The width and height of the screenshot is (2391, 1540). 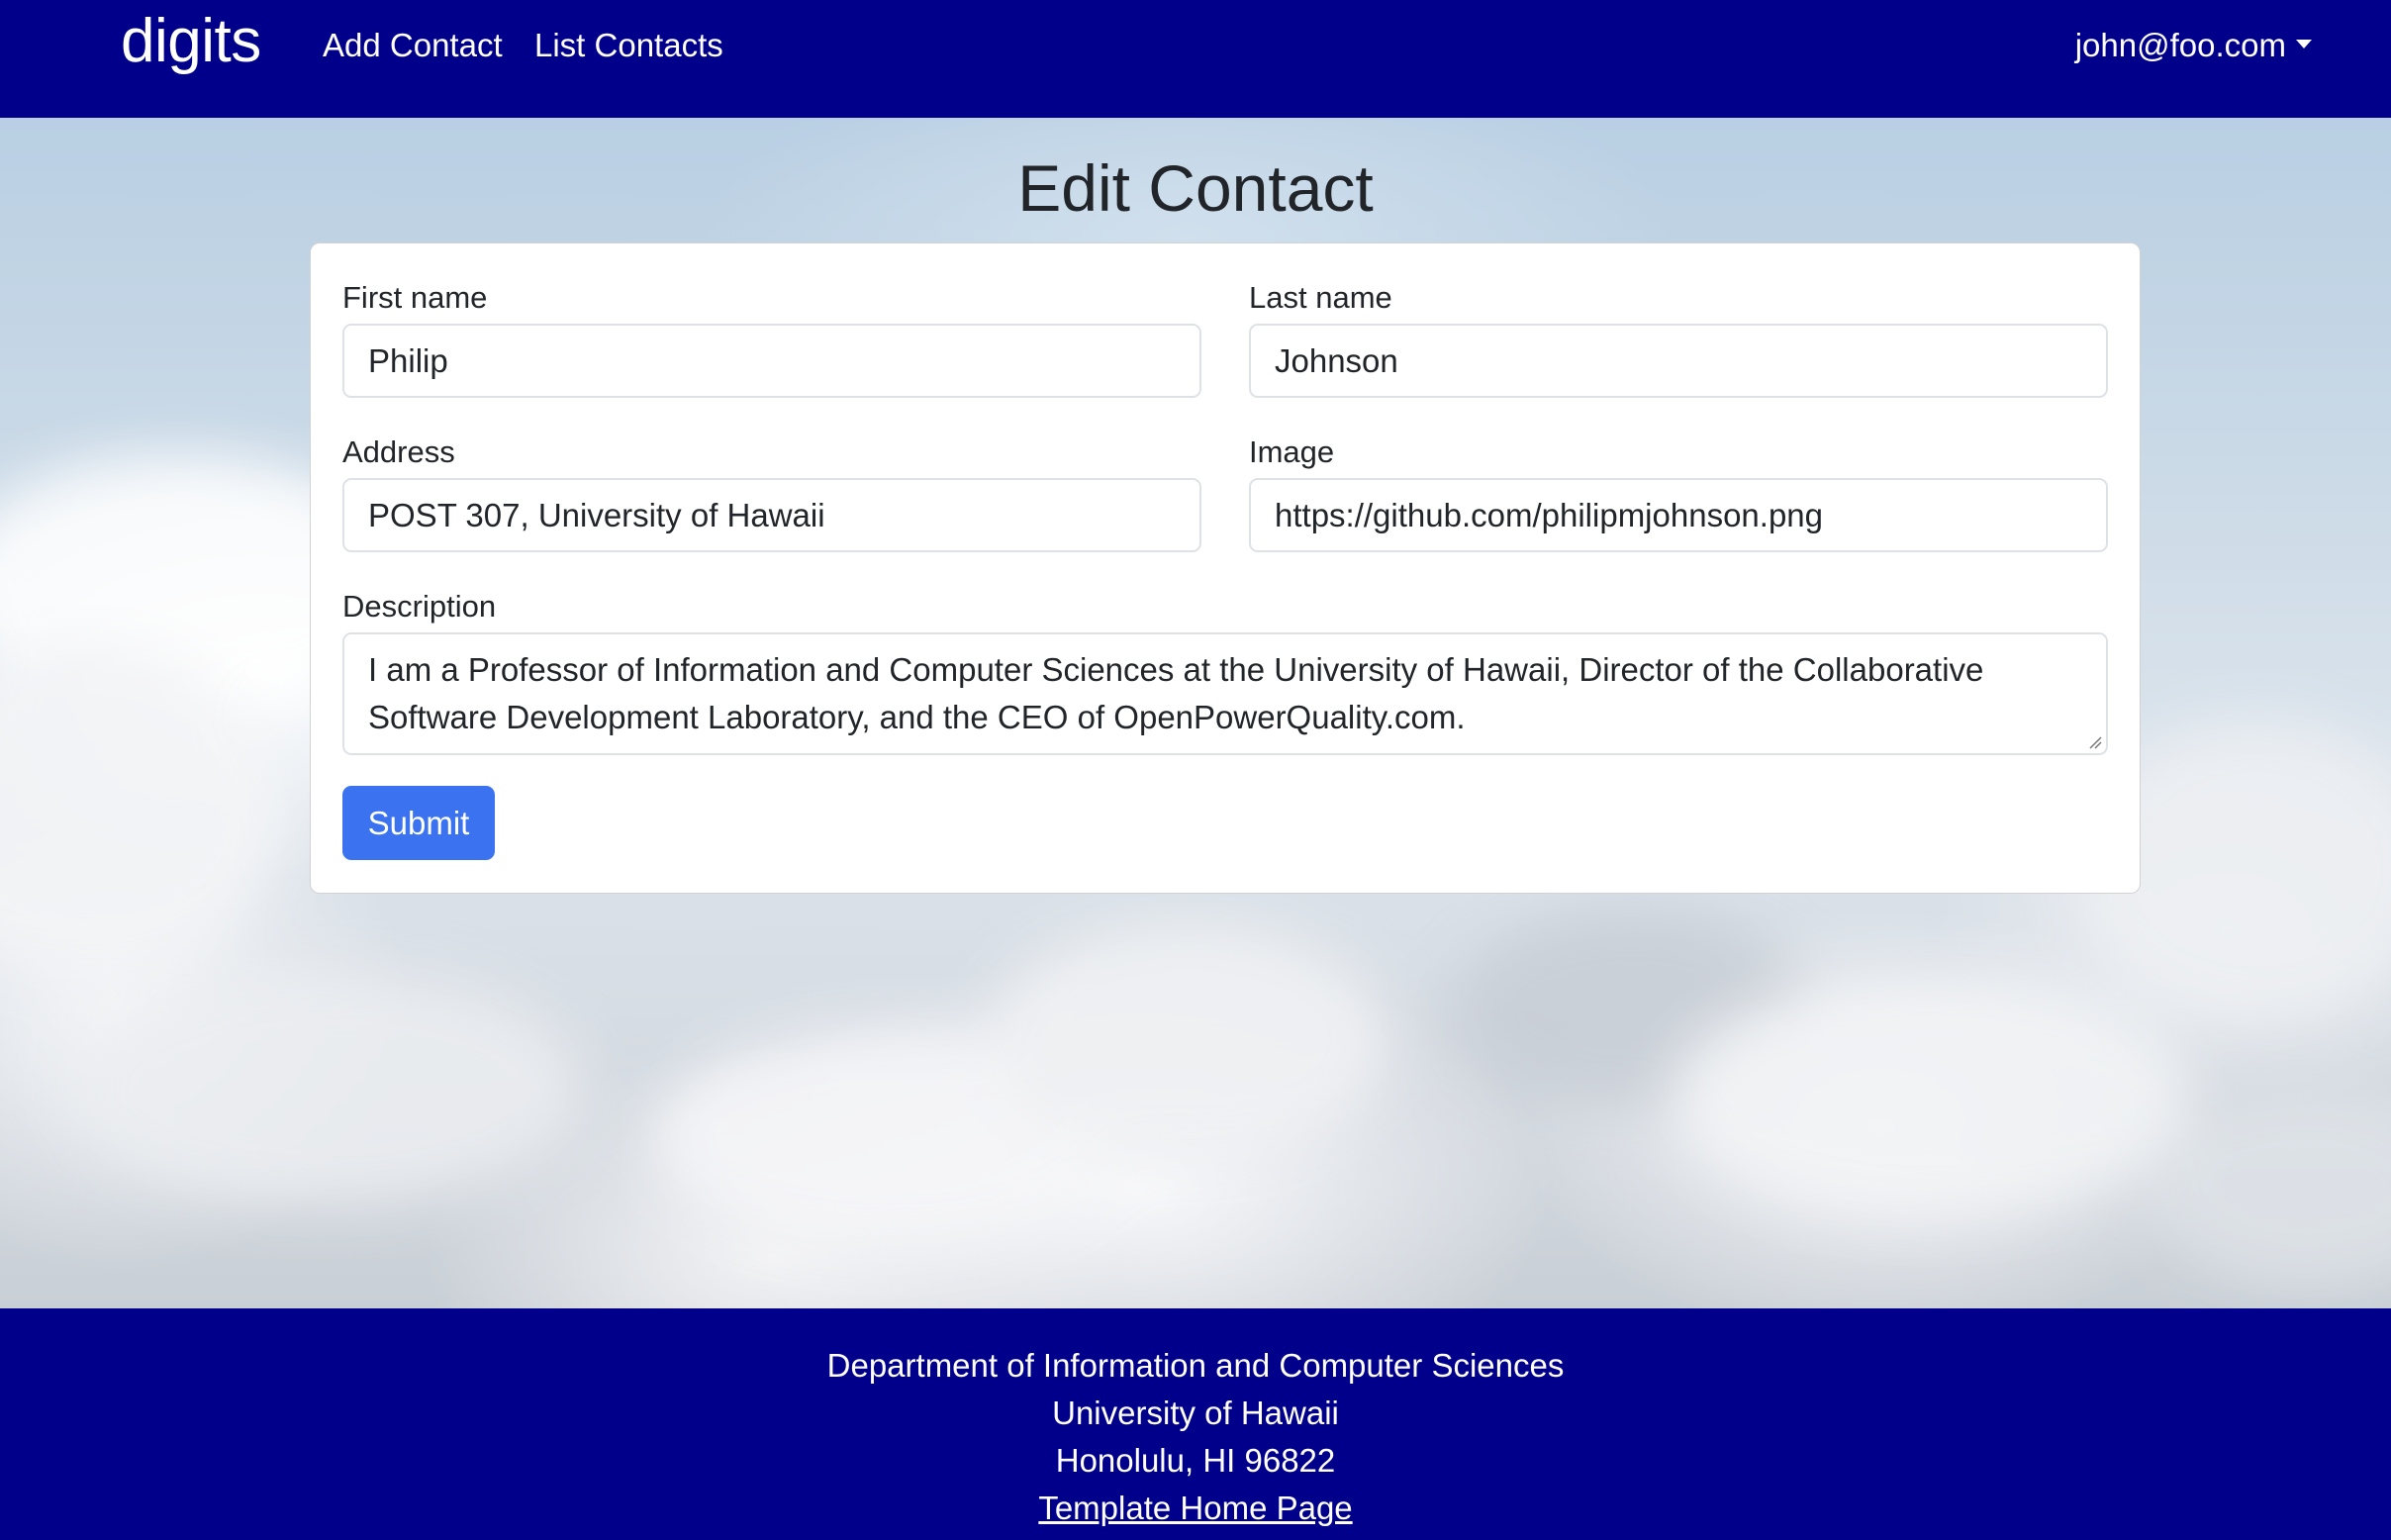 What do you see at coordinates (415, 297) in the screenshot?
I see `first-name-label: First name` at bounding box center [415, 297].